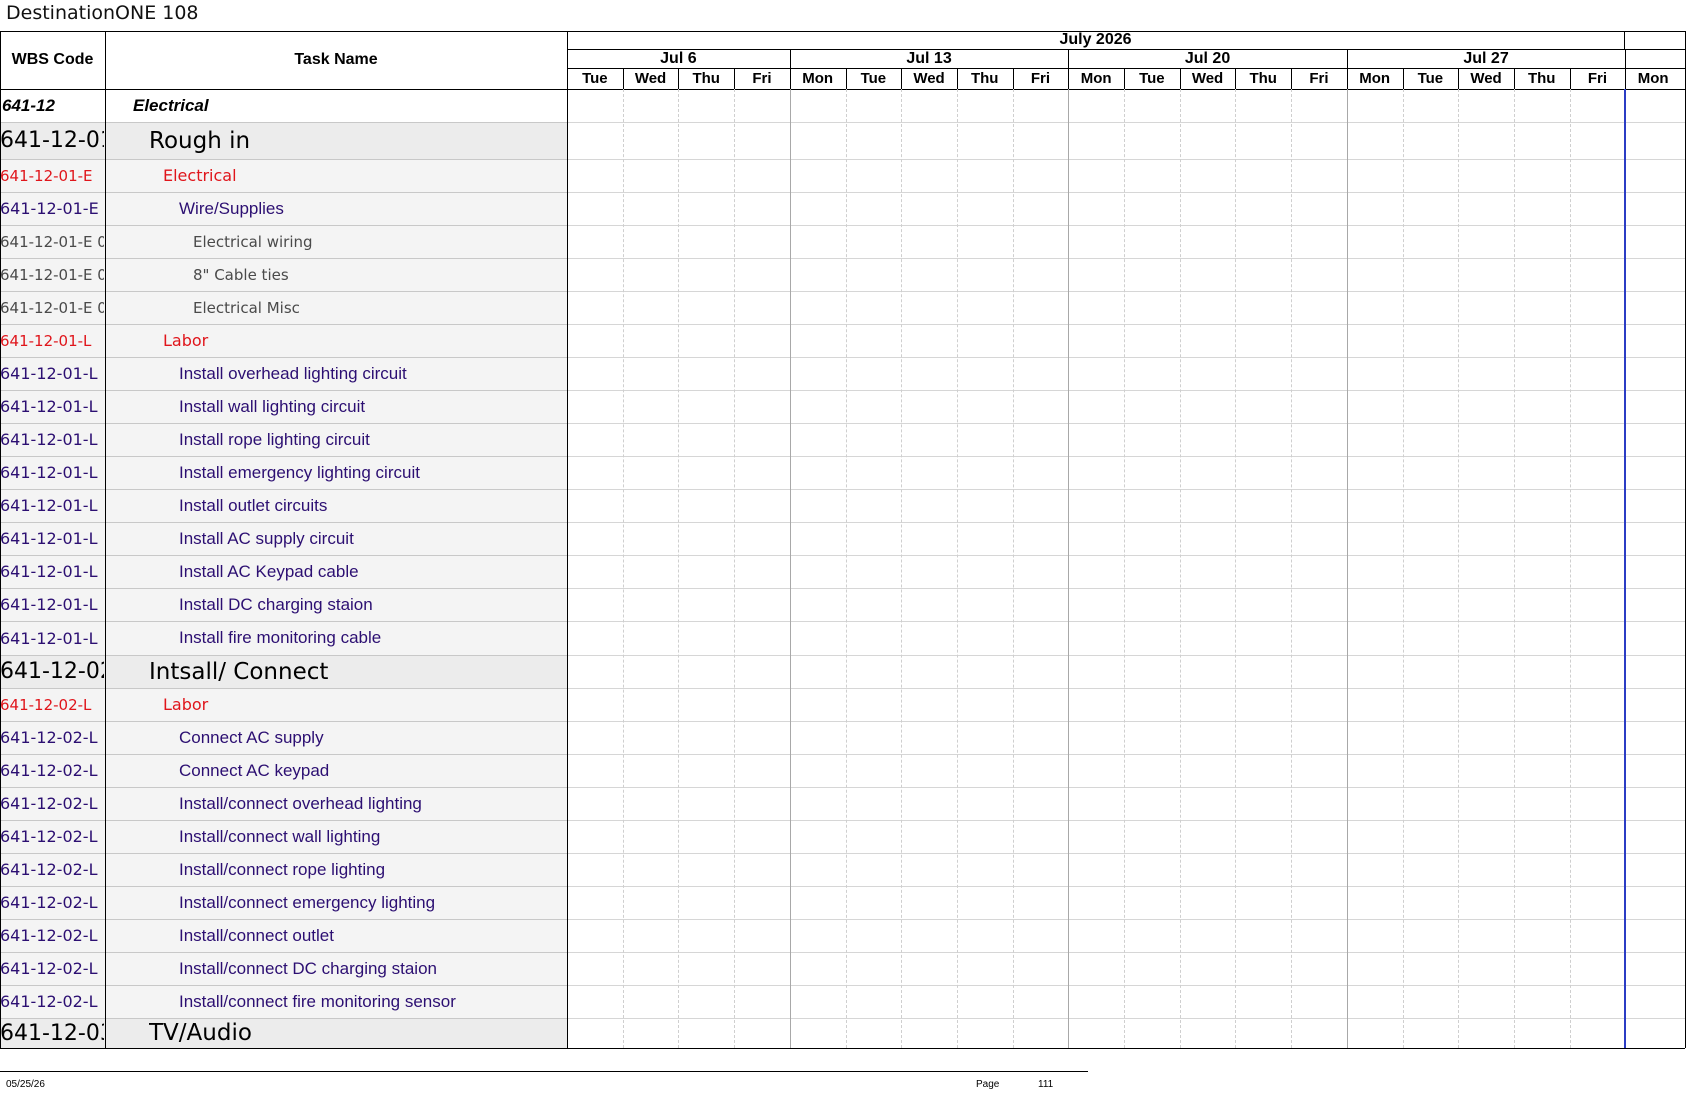  What do you see at coordinates (842, 89) in the screenshot?
I see `header-bottom-border` at bounding box center [842, 89].